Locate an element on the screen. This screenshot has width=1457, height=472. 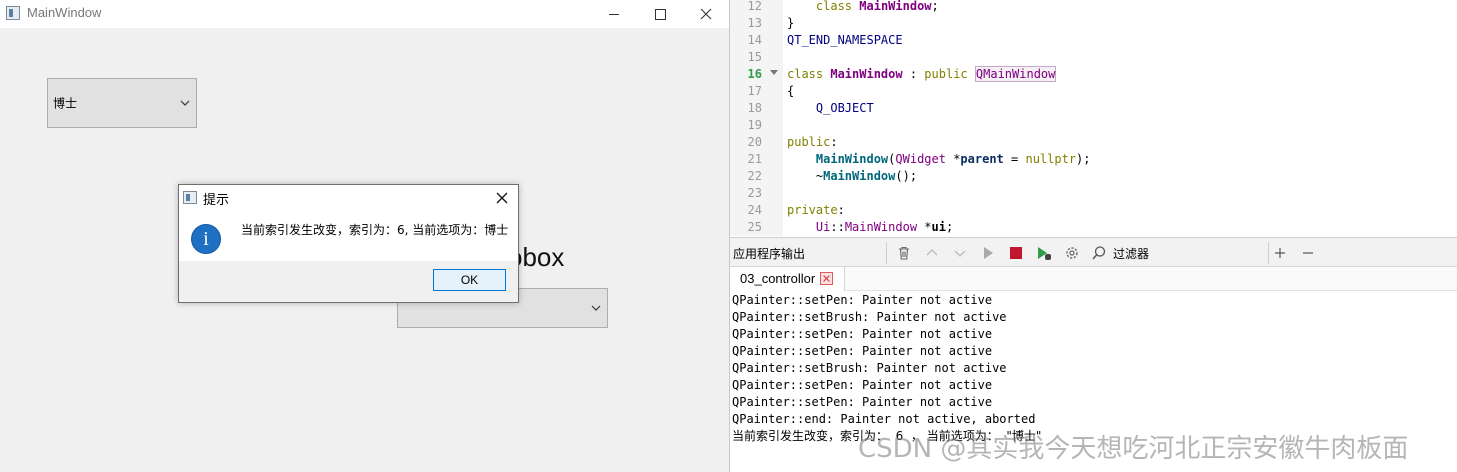
minimize-button is located at coordinates (614, 14).